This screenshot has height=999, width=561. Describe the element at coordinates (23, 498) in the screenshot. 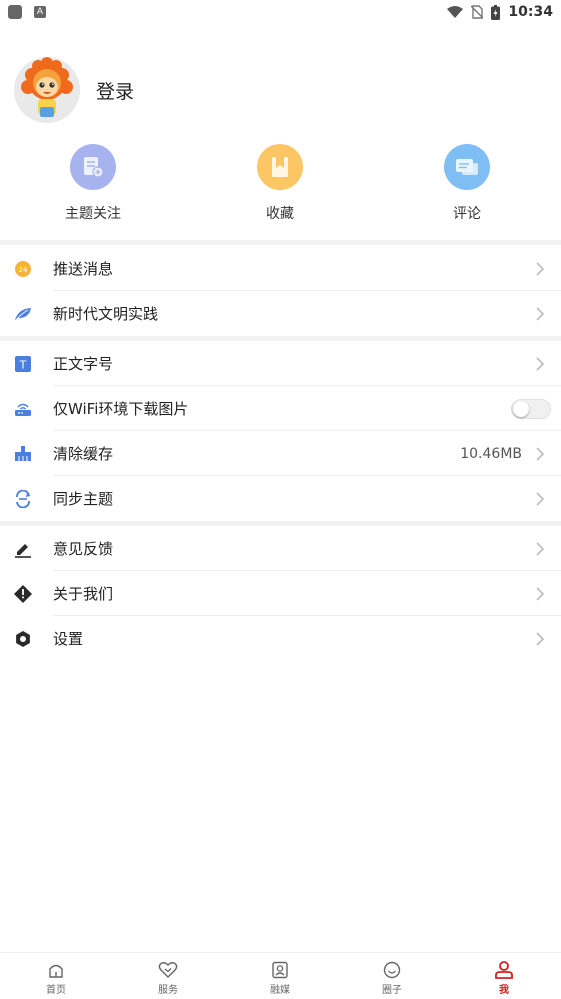

I see `sync-icon` at that location.